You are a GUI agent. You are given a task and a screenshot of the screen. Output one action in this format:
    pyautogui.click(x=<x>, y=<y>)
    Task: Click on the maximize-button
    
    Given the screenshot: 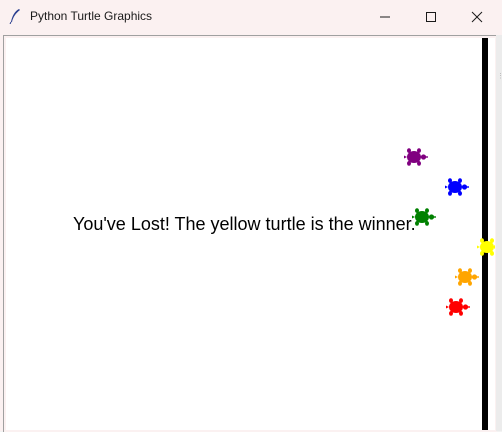 What is the action you would take?
    pyautogui.click(x=431, y=16)
    